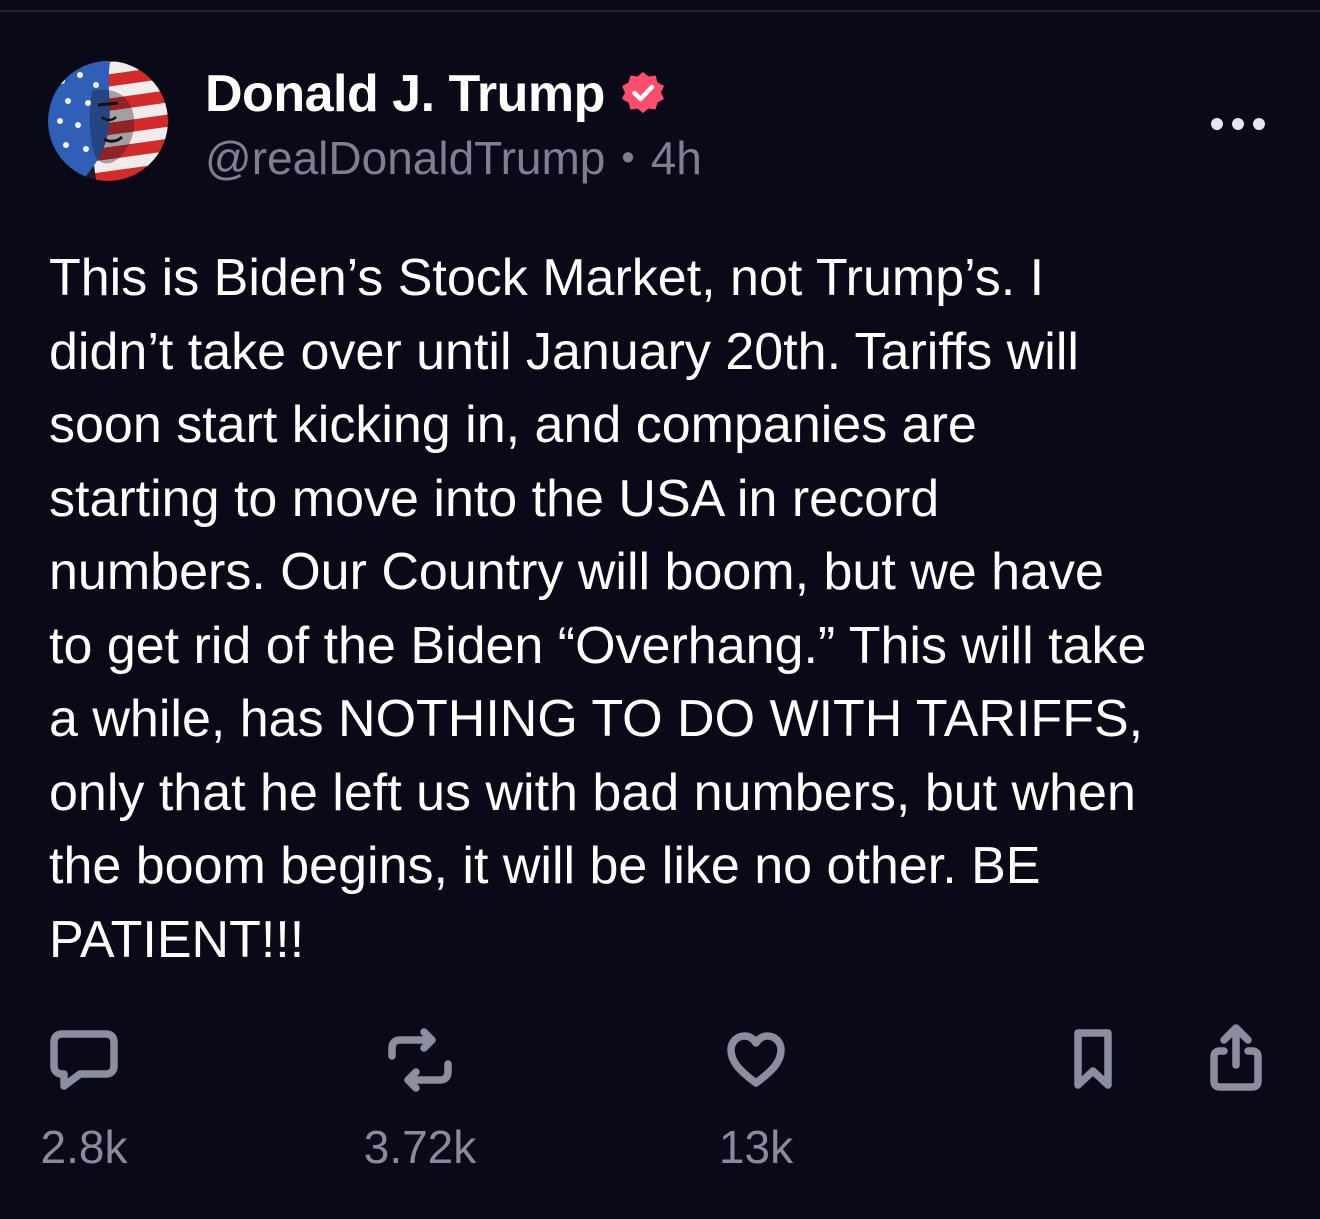 This screenshot has width=1320, height=1219. Describe the element at coordinates (643, 94) in the screenshot. I see `verified-badge-icon` at that location.